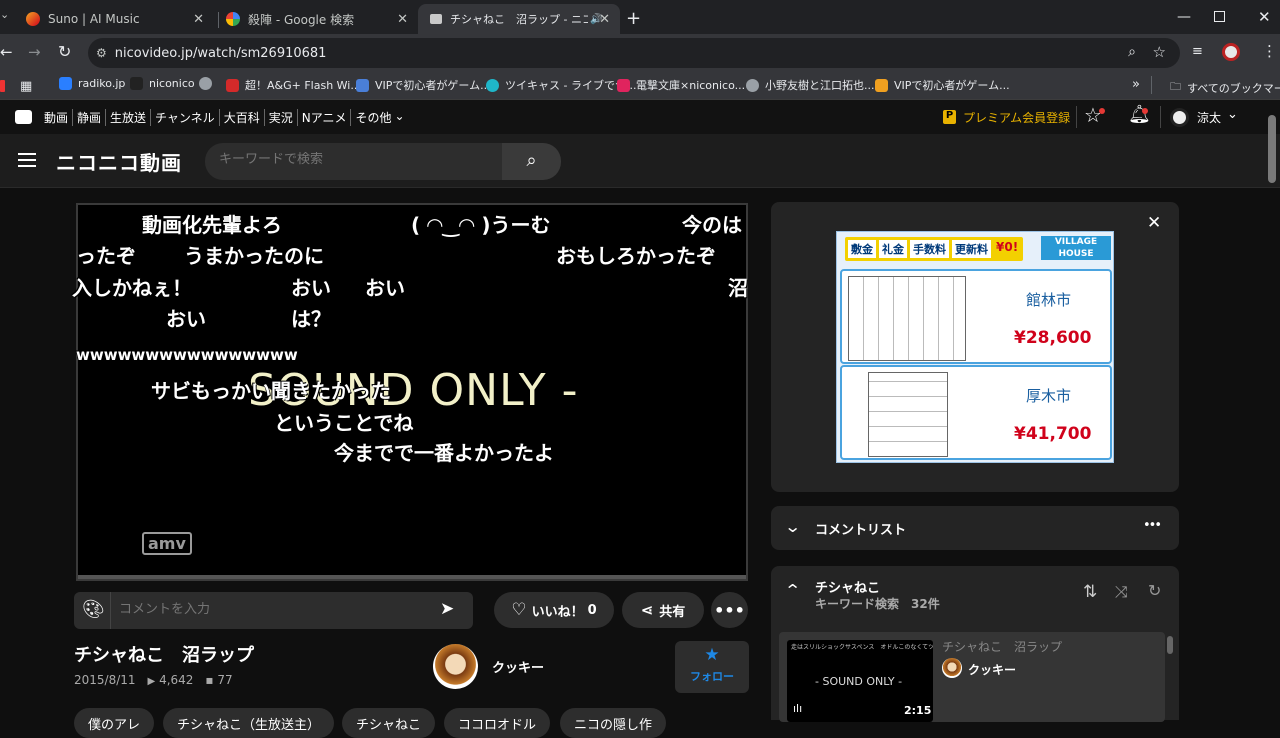  What do you see at coordinates (269, 609) in the screenshot?
I see `comment-input` at bounding box center [269, 609].